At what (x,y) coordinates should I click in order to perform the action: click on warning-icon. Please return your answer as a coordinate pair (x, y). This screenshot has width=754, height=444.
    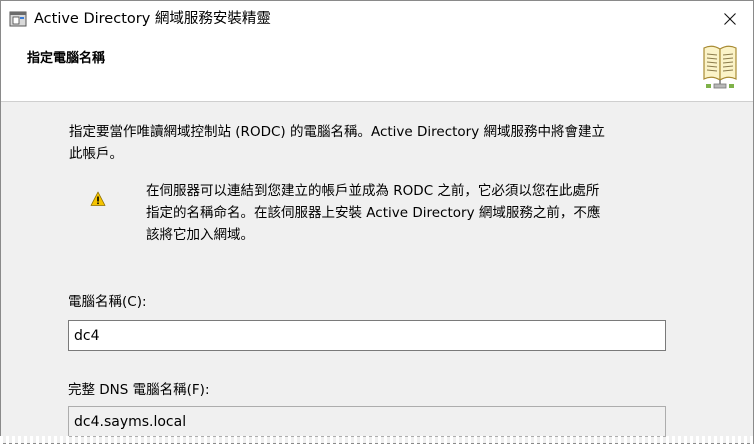
    Looking at the image, I should click on (98, 199).